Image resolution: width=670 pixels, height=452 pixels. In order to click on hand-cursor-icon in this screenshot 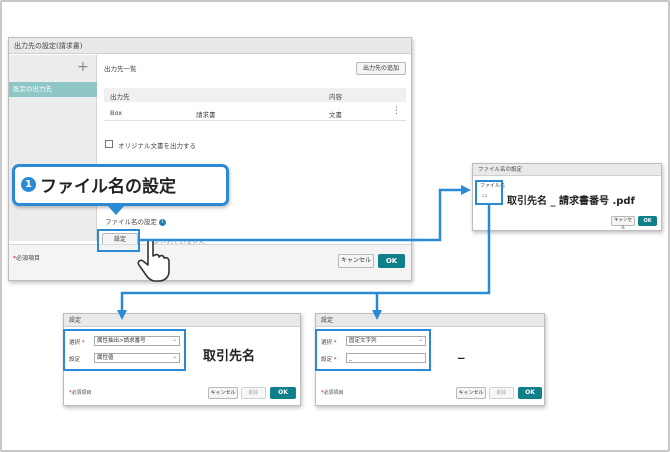, I will do `click(153, 260)`.